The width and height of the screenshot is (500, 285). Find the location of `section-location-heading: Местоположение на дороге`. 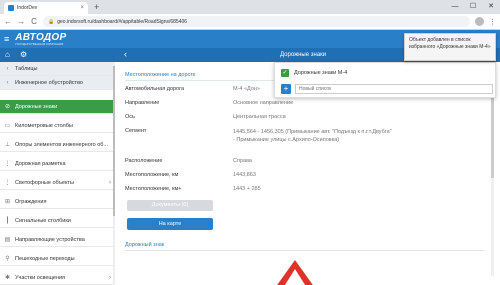

section-location-heading: Местоположение на дороге is located at coordinates (160, 75).